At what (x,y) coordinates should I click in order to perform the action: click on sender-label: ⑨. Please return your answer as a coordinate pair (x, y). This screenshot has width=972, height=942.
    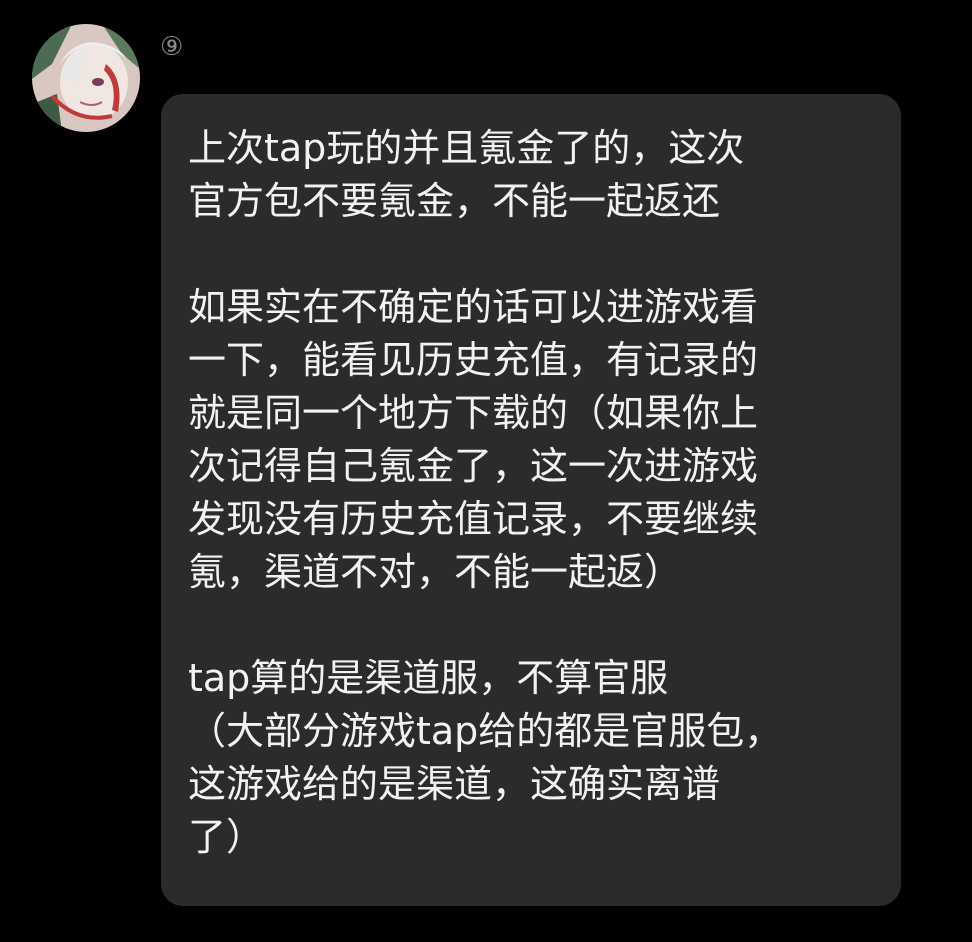
    Looking at the image, I should click on (172, 47).